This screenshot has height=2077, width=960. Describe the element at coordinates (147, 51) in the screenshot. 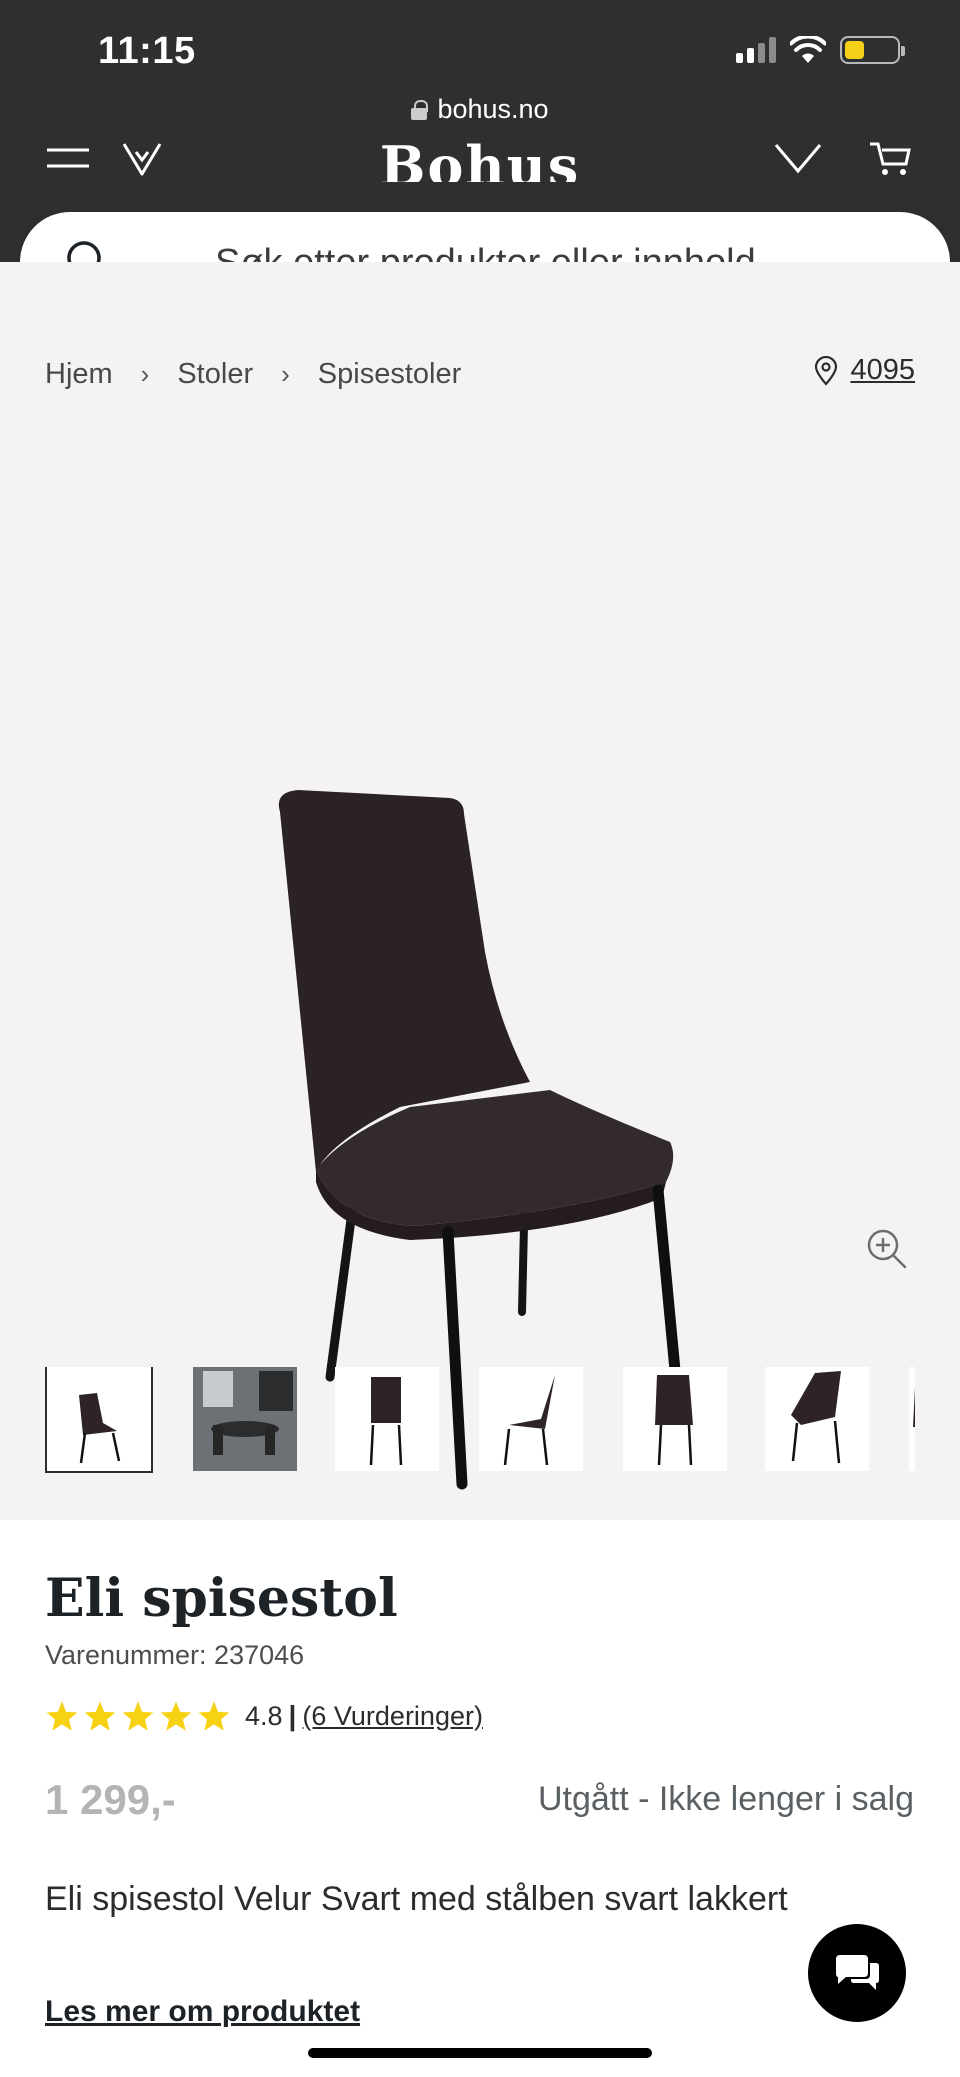

I see `status-time: 11:15` at that location.